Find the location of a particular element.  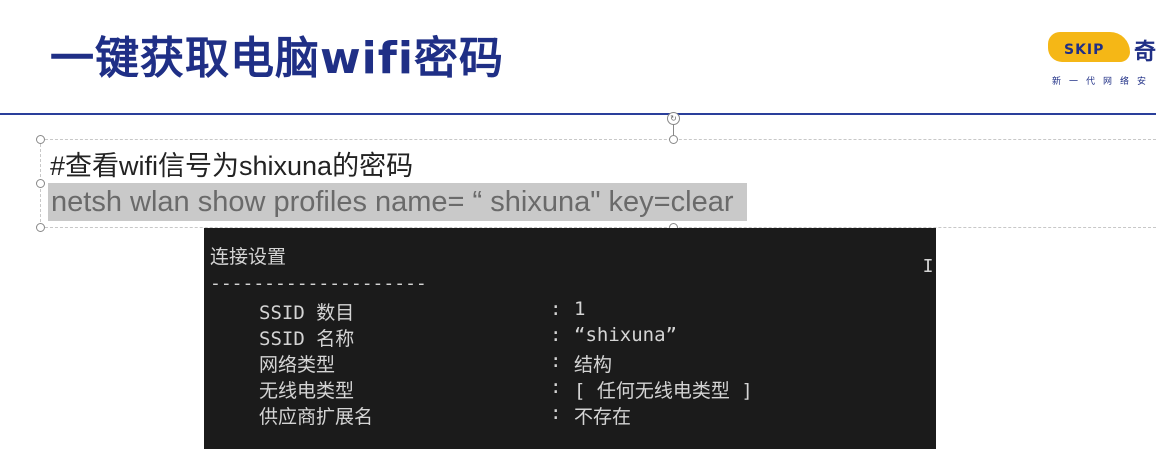

command-comment: #查看wifi信号为shixuna的密码 is located at coordinates (231, 163).